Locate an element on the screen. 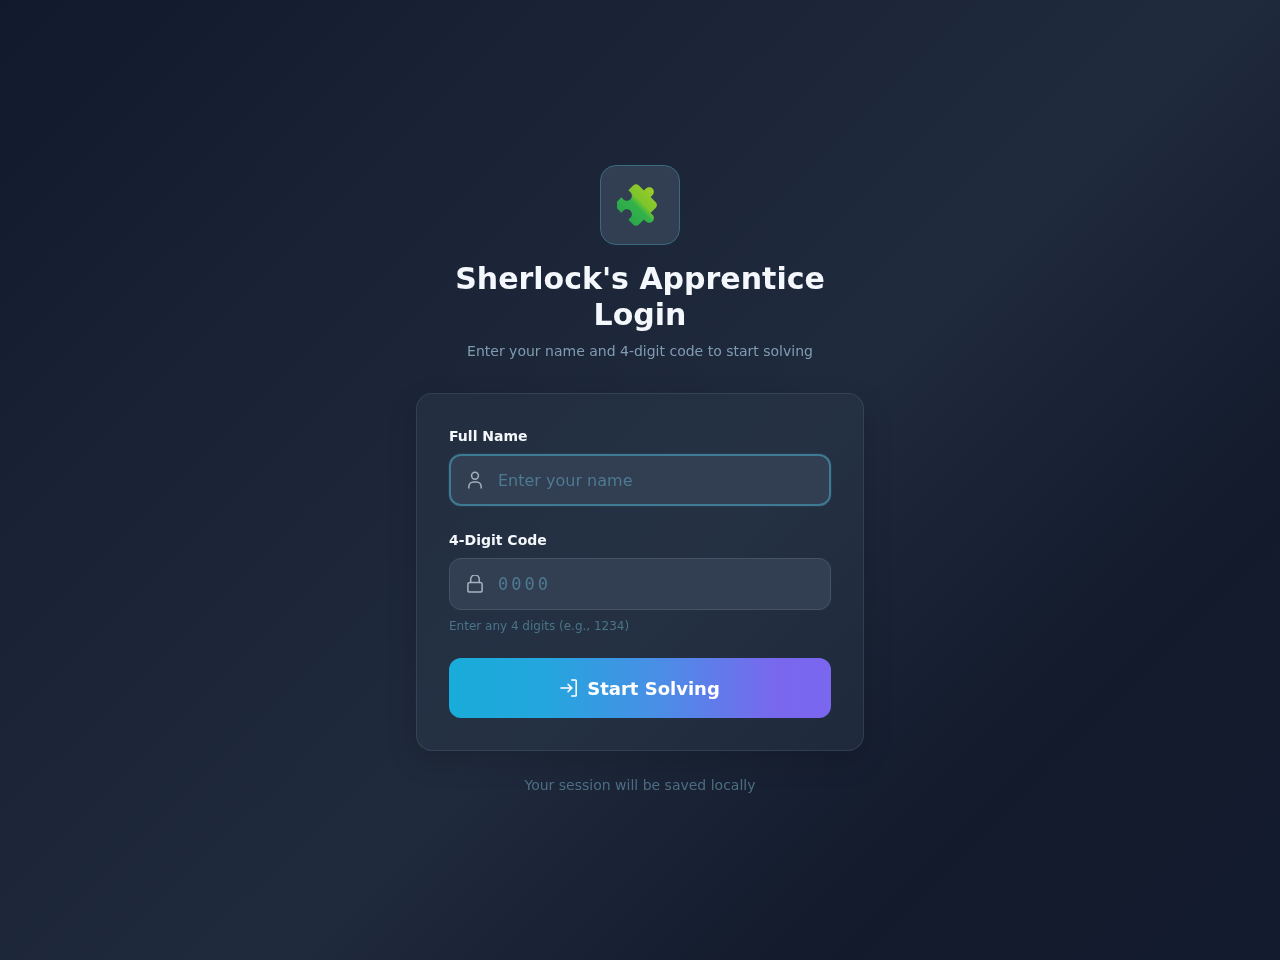 The height and width of the screenshot is (960, 1280). lock-icon is located at coordinates (475, 584).